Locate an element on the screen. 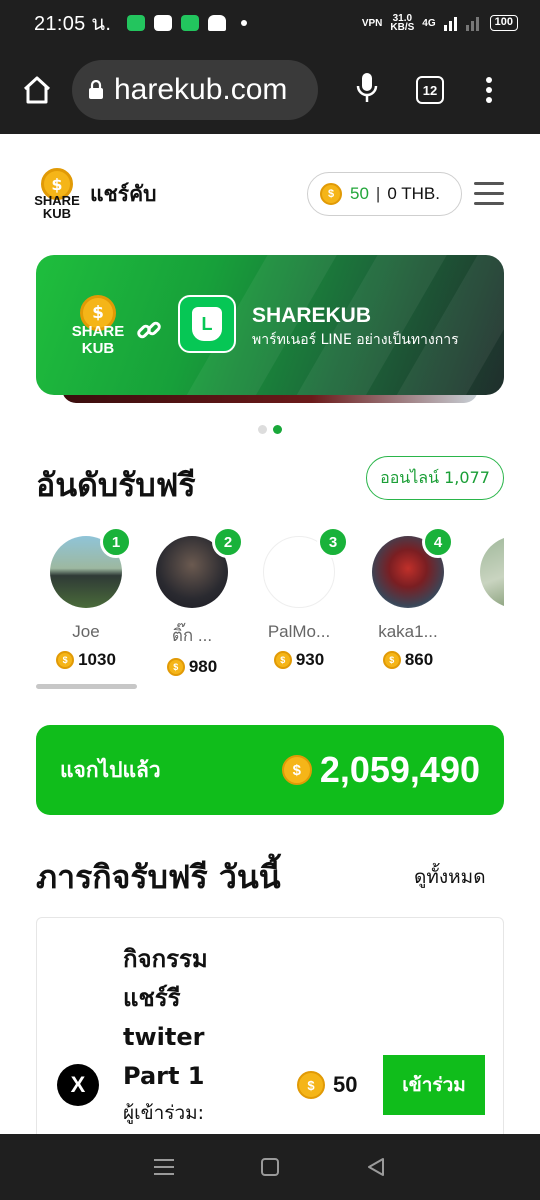 This screenshot has width=540, height=1200. rank-item: 2 ติ๊ก ... $980 is located at coordinates (193, 601).